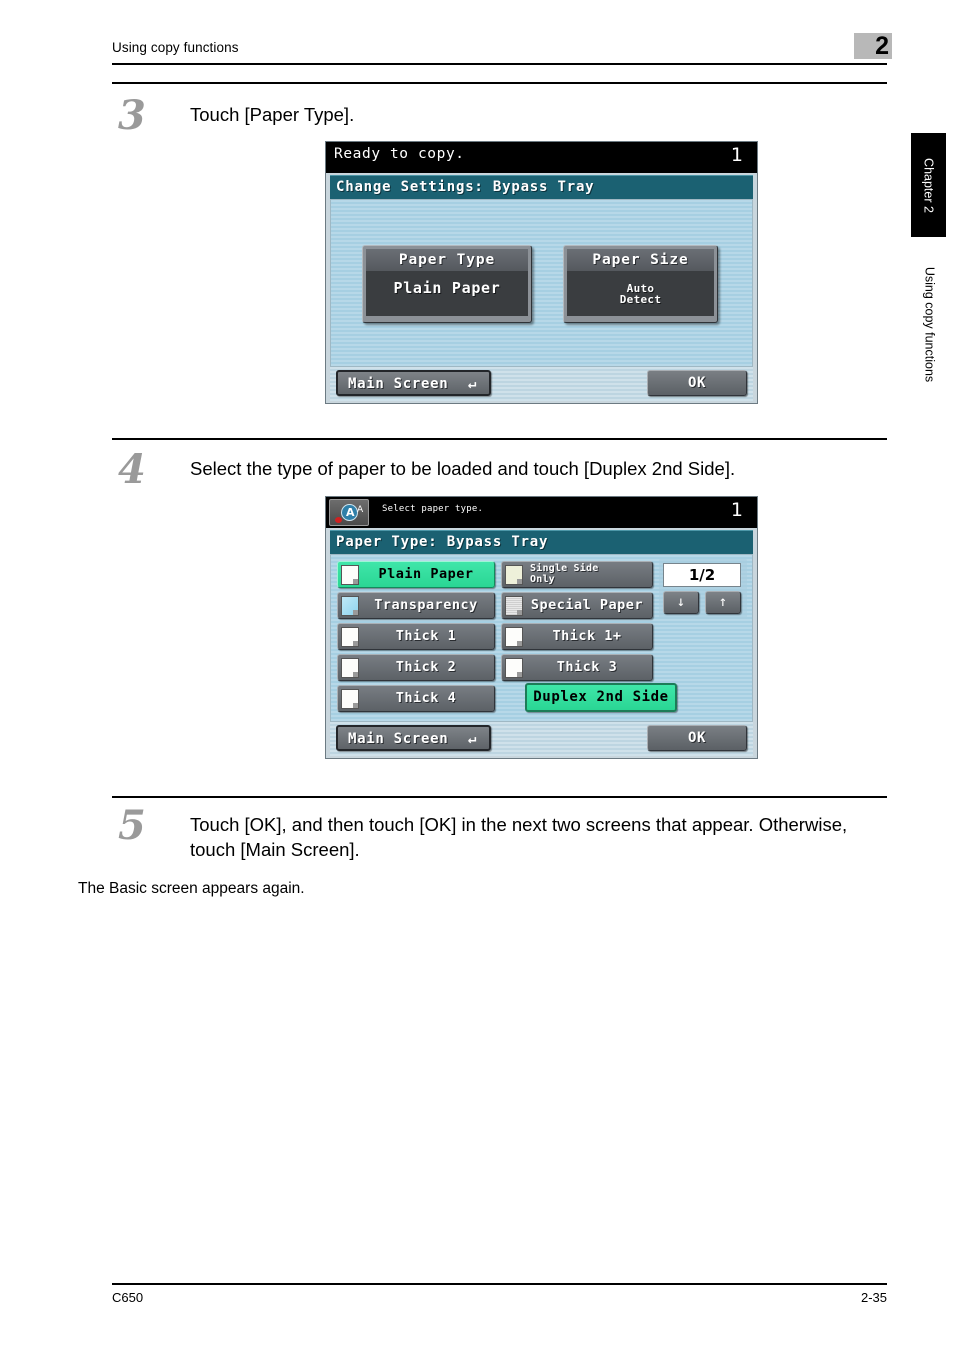 The height and width of the screenshot is (1350, 954). What do you see at coordinates (499, 797) in the screenshot?
I see `step-5-divider` at bounding box center [499, 797].